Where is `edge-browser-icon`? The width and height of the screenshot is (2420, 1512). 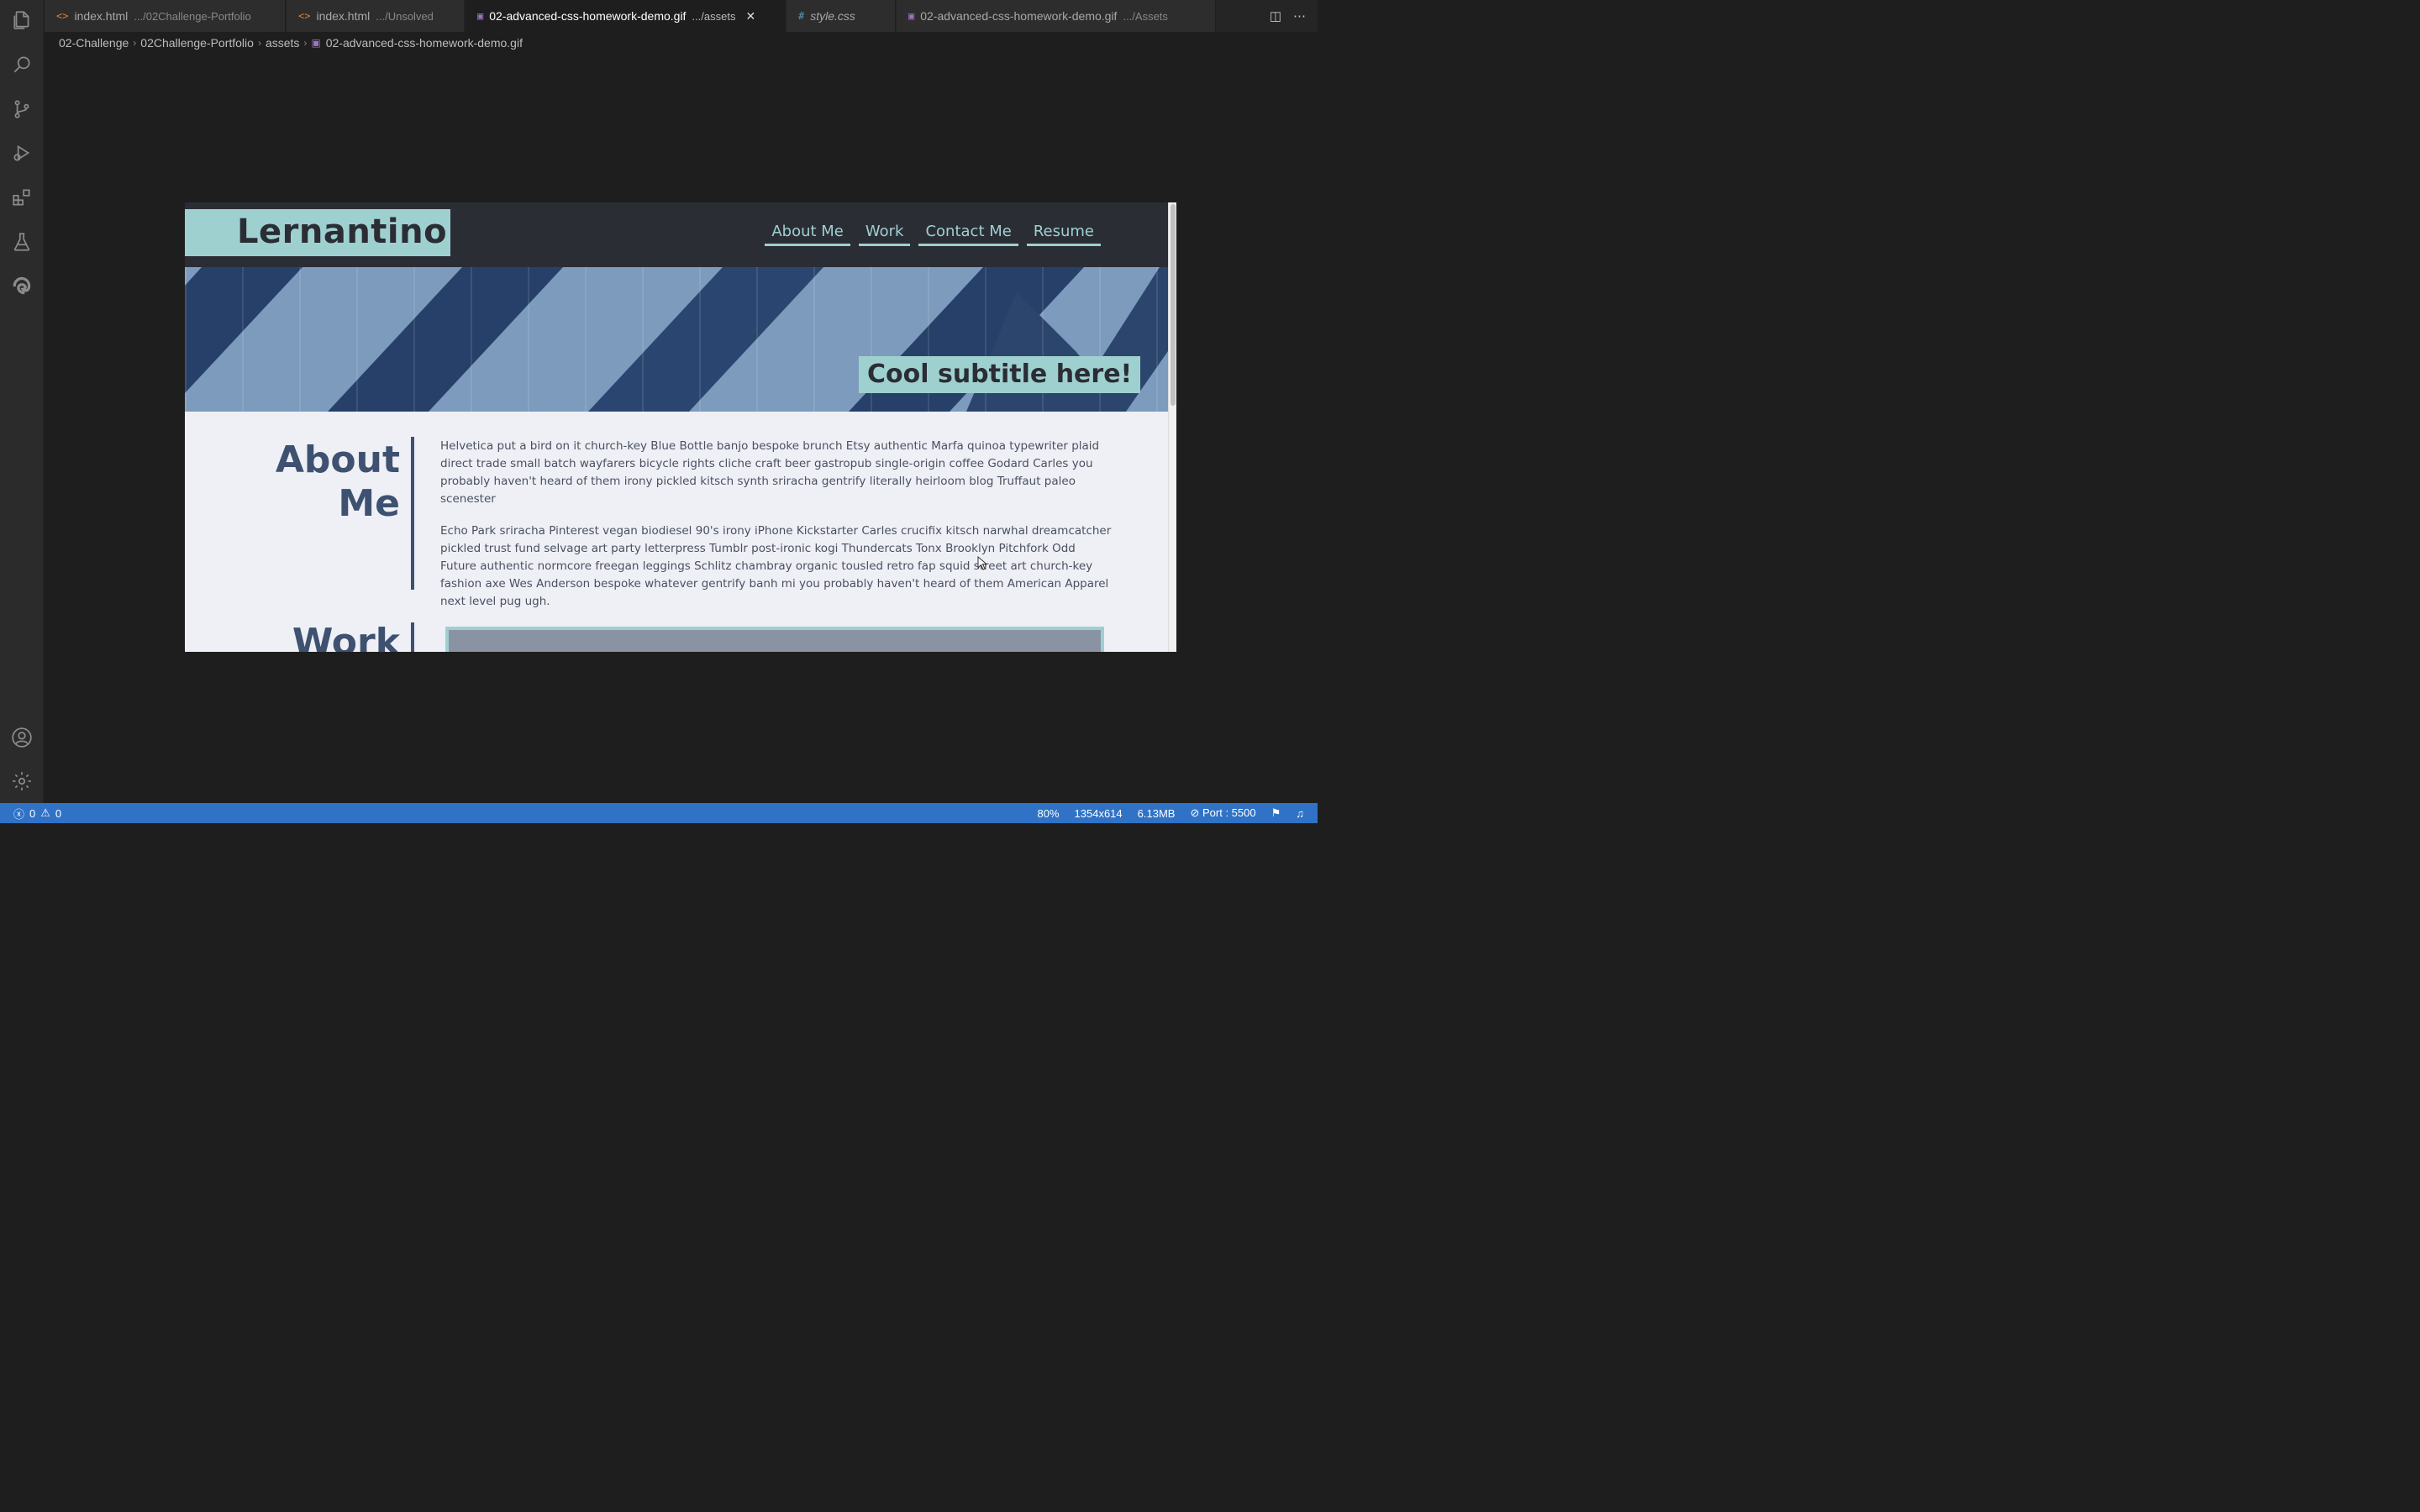 edge-browser-icon is located at coordinates (22, 285).